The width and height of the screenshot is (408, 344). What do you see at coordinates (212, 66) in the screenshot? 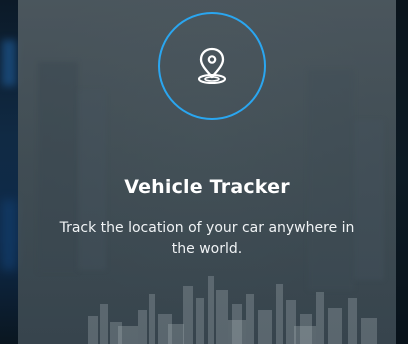
I see `feature-icon-ring` at bounding box center [212, 66].